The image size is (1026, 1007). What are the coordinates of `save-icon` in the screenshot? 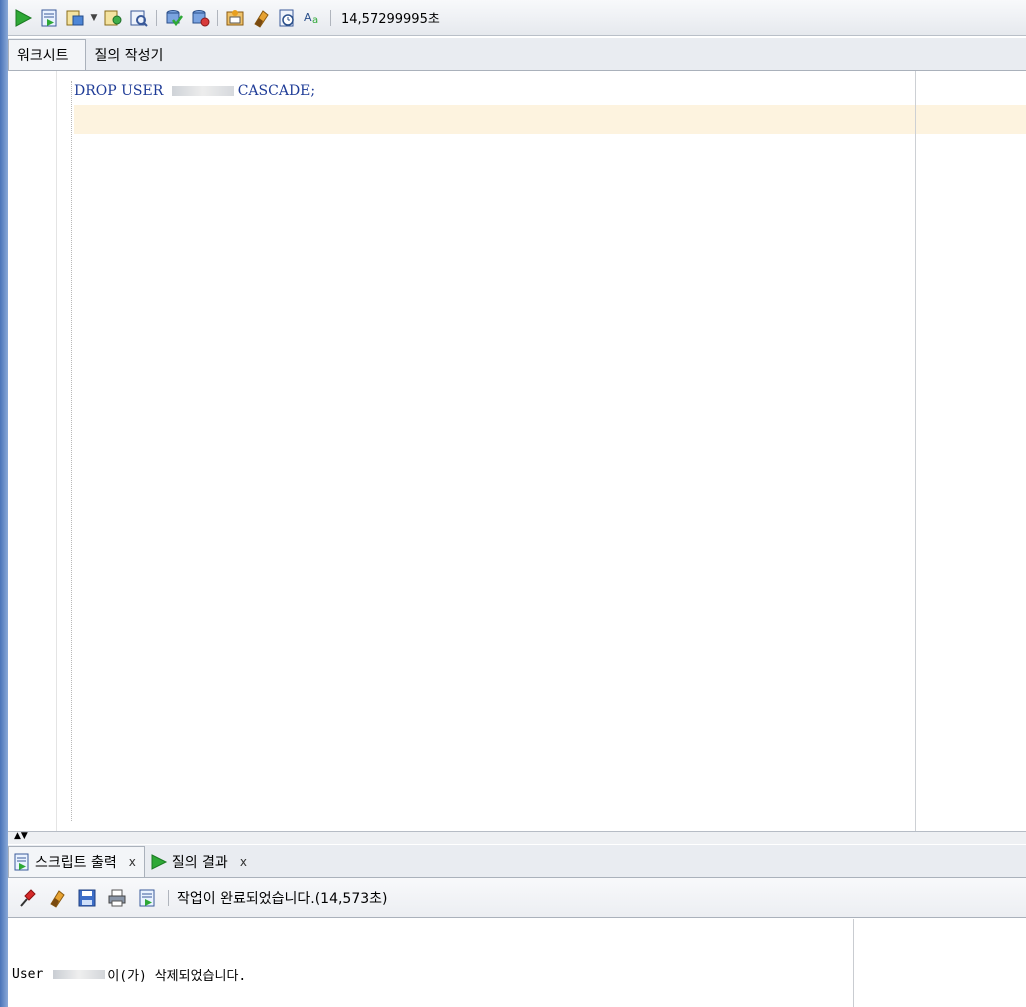 It's located at (87, 898).